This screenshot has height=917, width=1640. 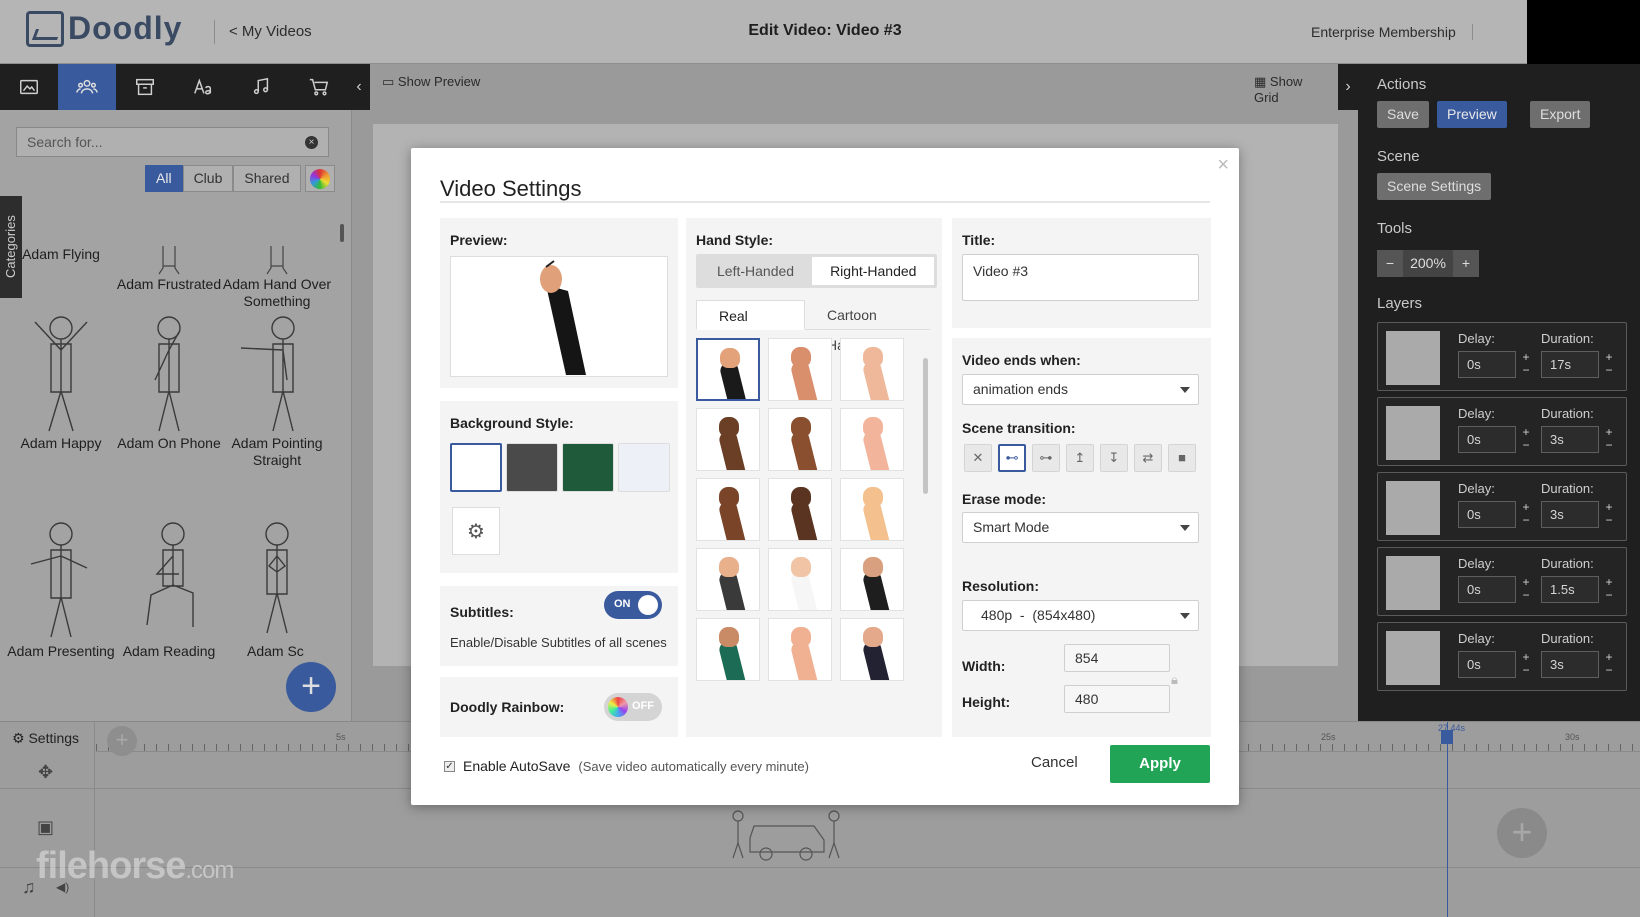 I want to click on tab-real-hands: Real Hands, so click(x=750, y=327).